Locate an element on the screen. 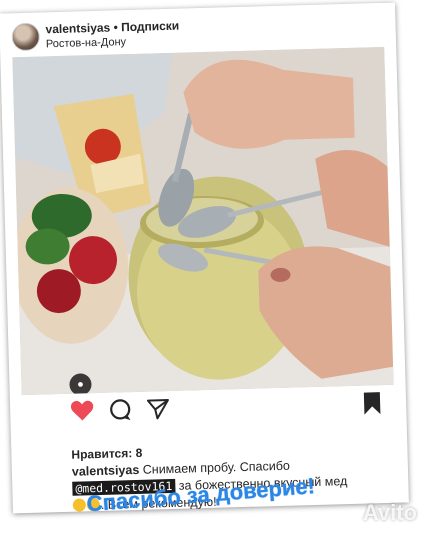 This screenshot has width=431, height=540. avito-watermark: Avito is located at coordinates (389, 512).